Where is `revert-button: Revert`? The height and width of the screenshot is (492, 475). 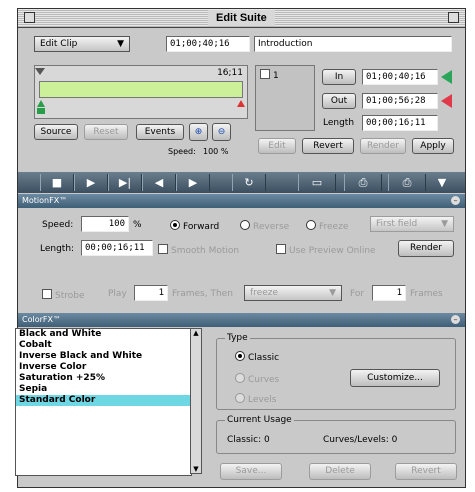
revert-button: Revert is located at coordinates (328, 146).